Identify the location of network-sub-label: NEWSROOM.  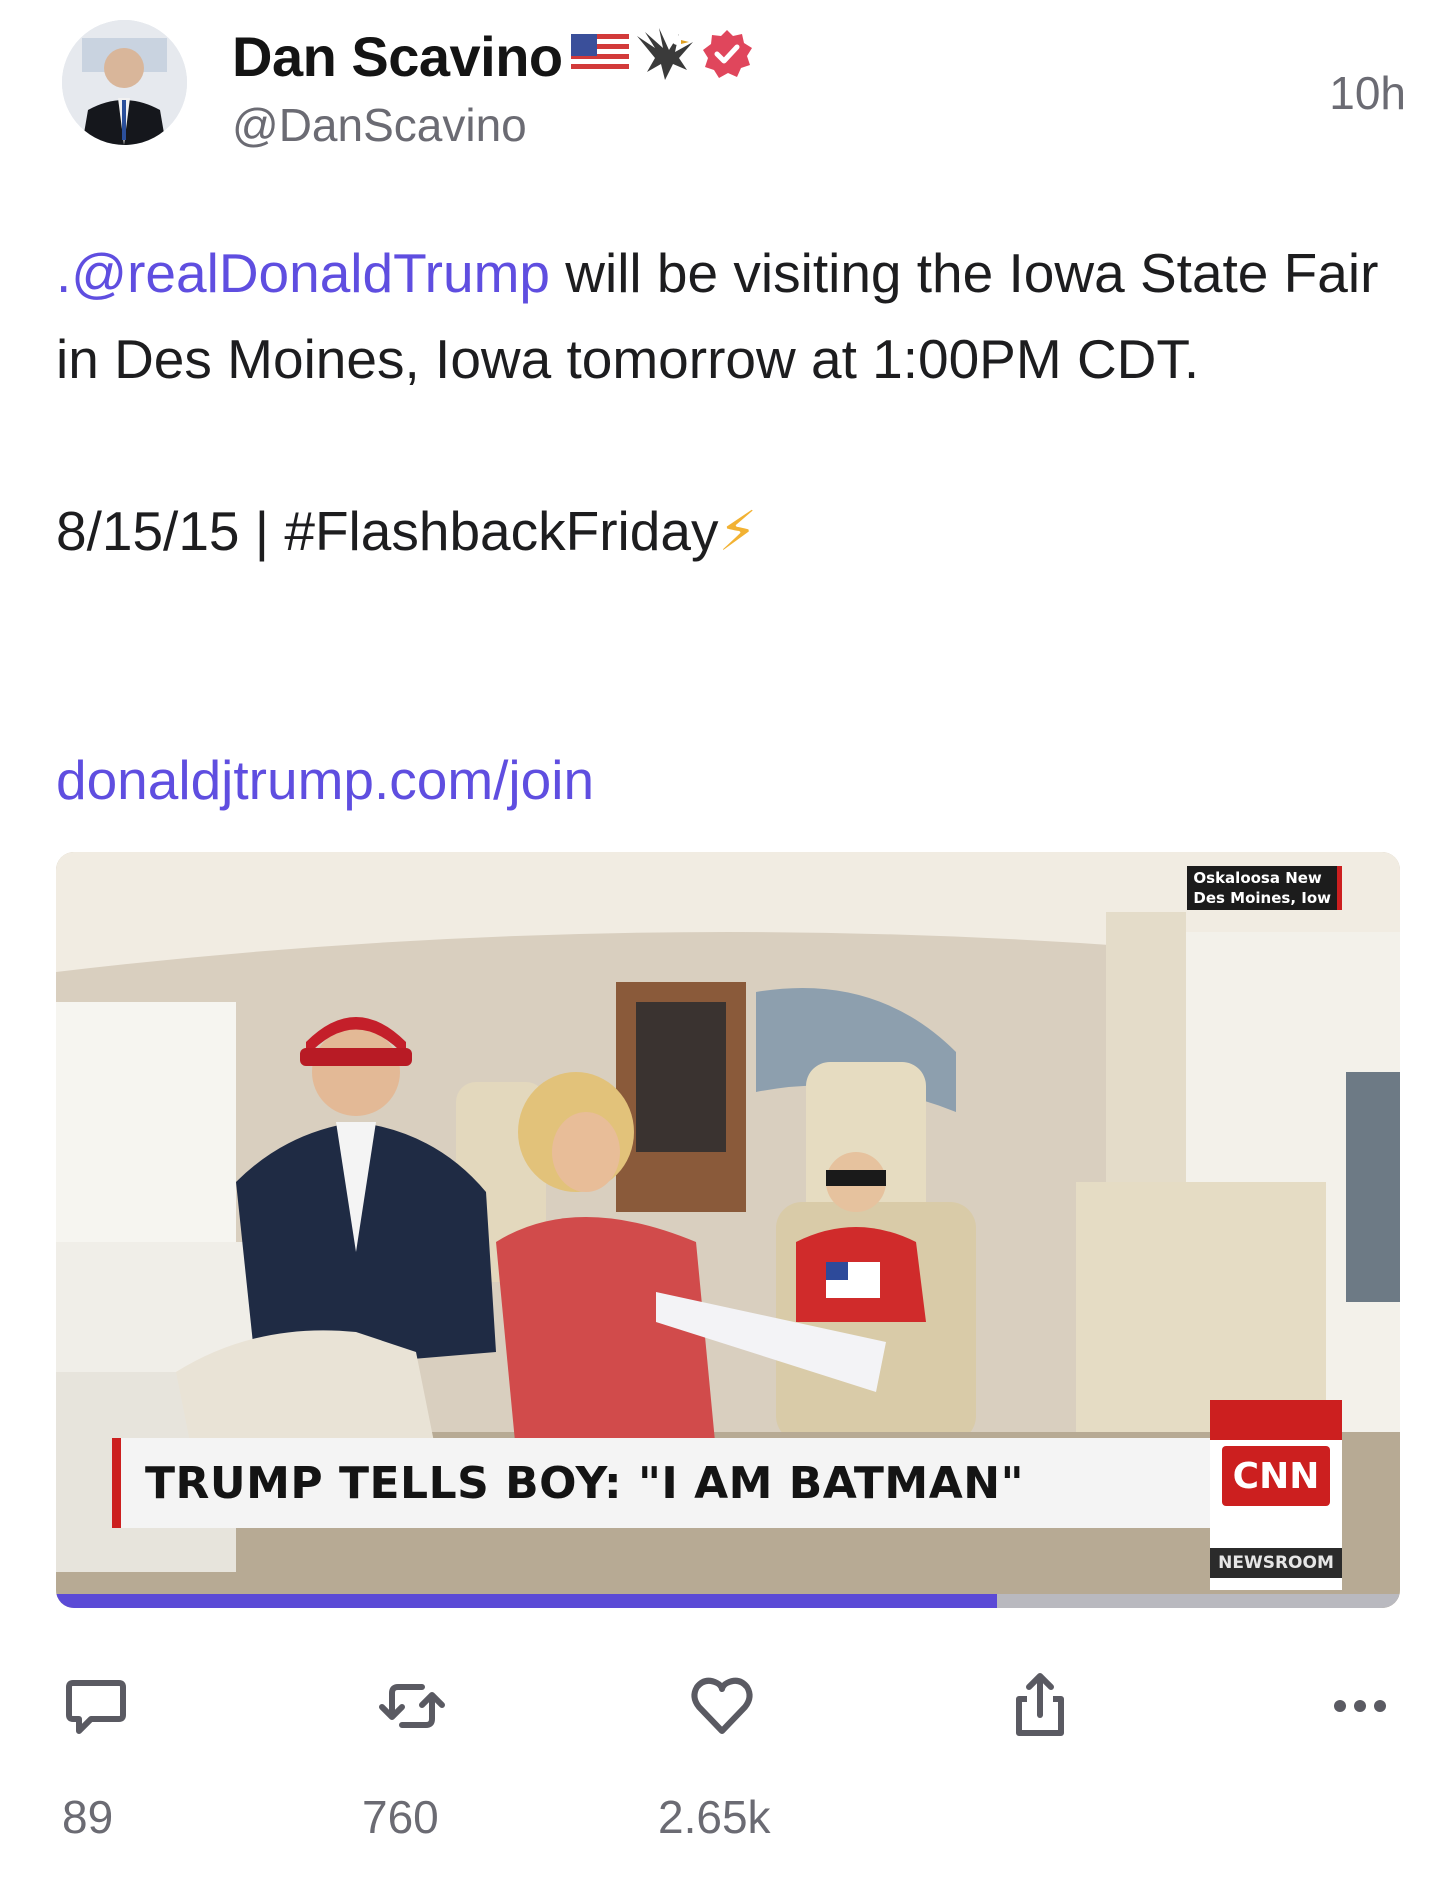
(1276, 1563).